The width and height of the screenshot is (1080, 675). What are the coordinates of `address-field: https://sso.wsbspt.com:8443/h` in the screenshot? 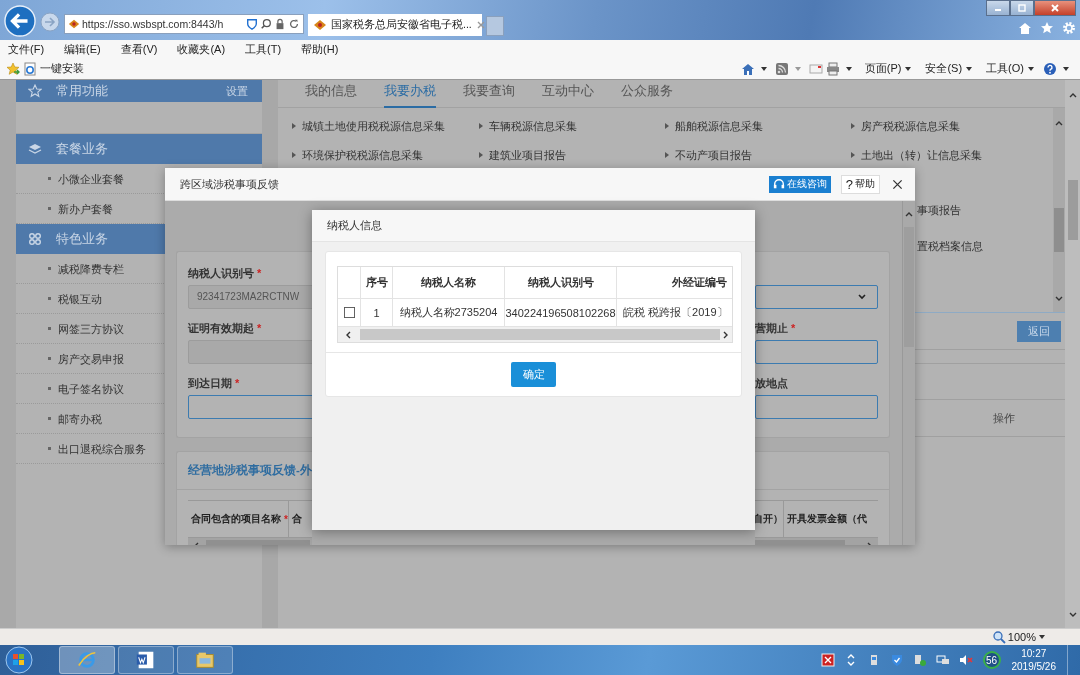 It's located at (184, 24).